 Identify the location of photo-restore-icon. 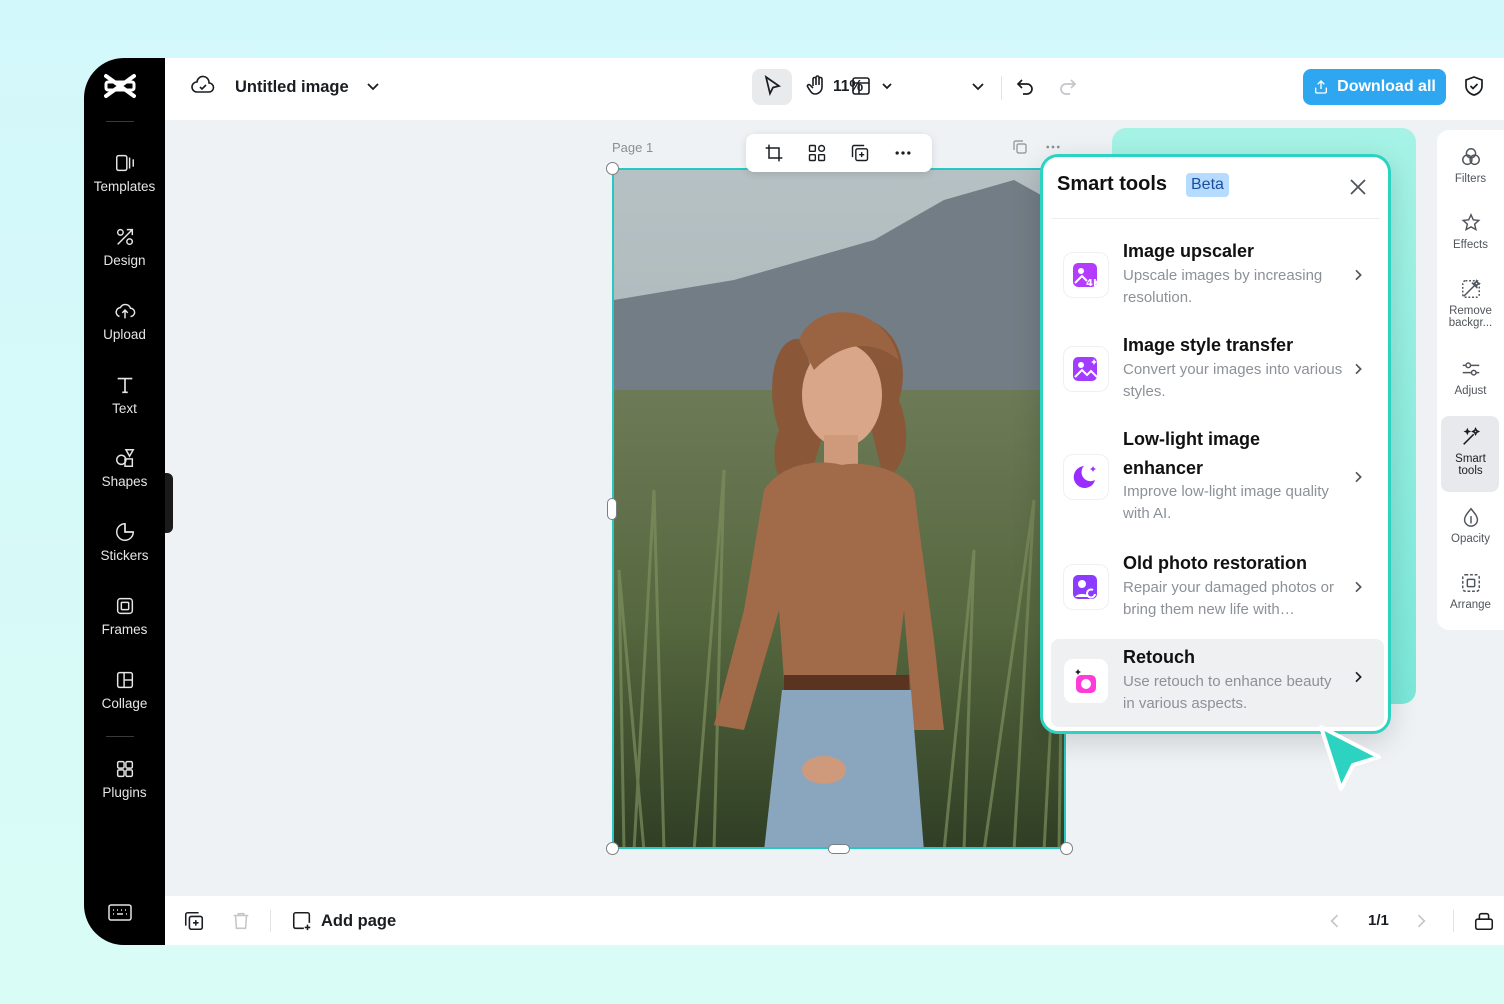
(1085, 587).